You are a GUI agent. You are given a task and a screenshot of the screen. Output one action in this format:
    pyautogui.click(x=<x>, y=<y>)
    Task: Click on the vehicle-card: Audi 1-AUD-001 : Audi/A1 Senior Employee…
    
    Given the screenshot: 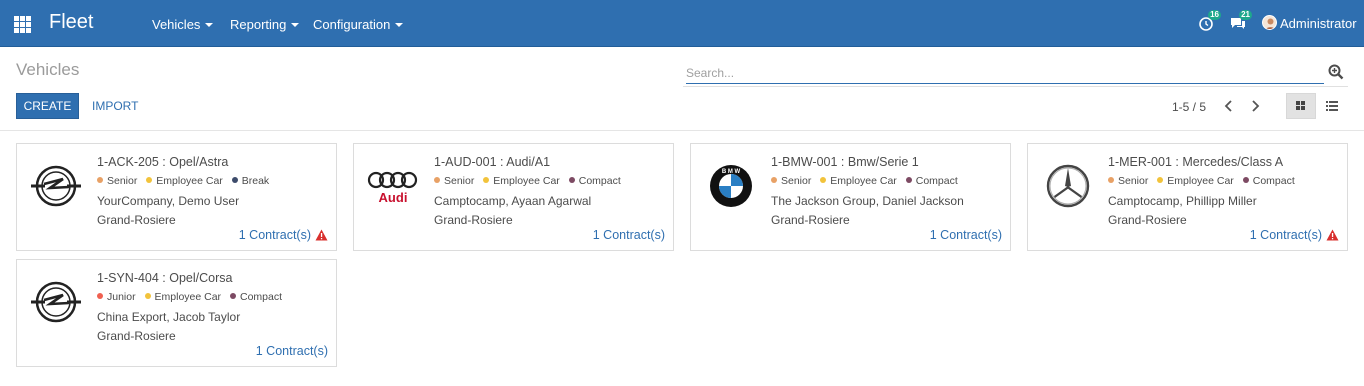 What is the action you would take?
    pyautogui.click(x=513, y=197)
    